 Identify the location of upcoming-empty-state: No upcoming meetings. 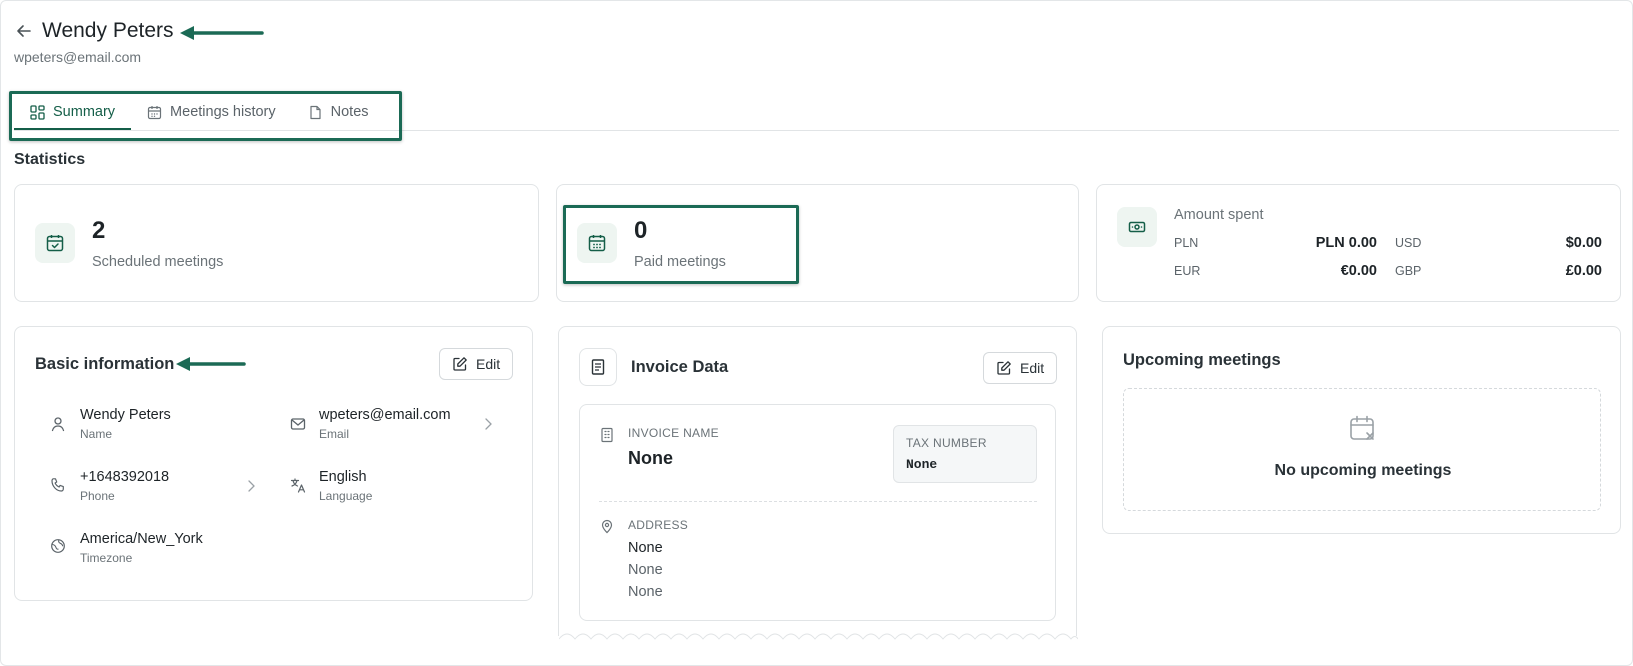
(1362, 449).